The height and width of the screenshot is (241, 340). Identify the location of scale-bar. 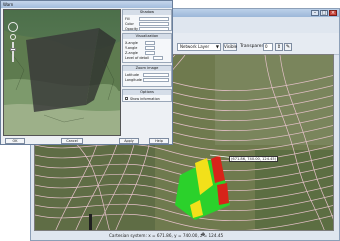
(90, 222).